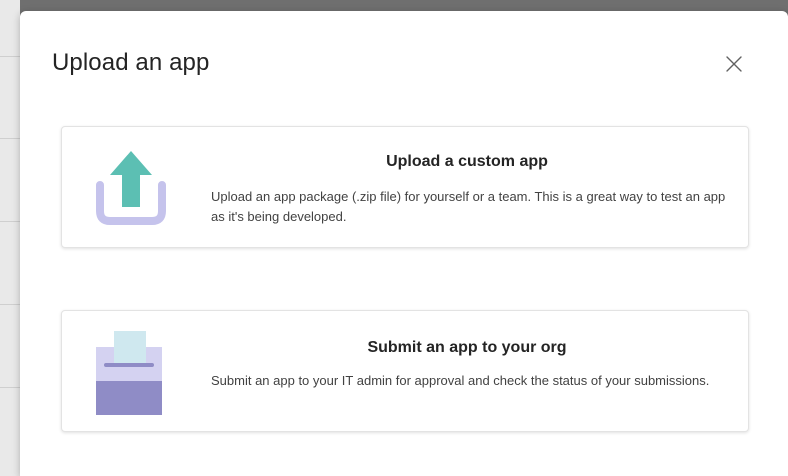 This screenshot has width=788, height=476. Describe the element at coordinates (467, 347) in the screenshot. I see `option-title: Submit an app to your org` at that location.